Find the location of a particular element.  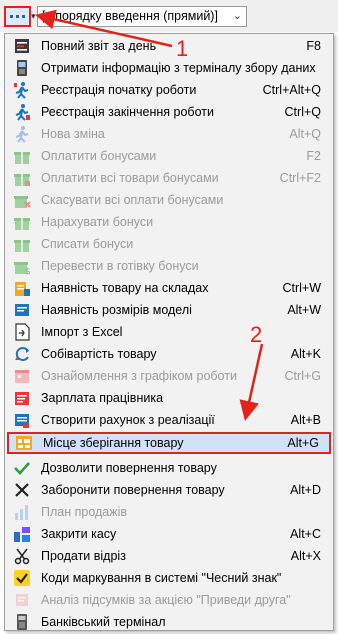

menu-item-report: Повний звіт за день F8 is located at coordinates (169, 46).